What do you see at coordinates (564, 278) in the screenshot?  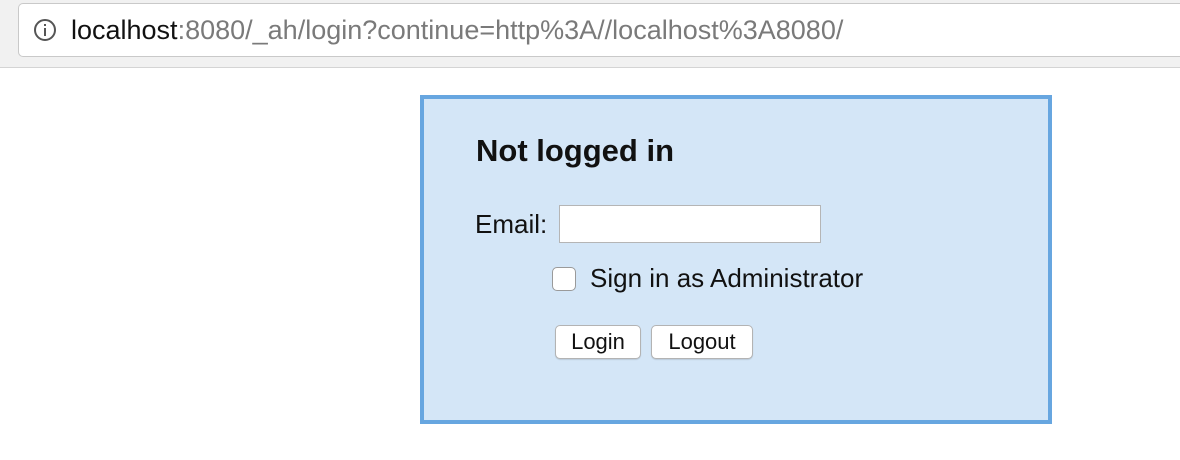 I see `admin-checkbox` at bounding box center [564, 278].